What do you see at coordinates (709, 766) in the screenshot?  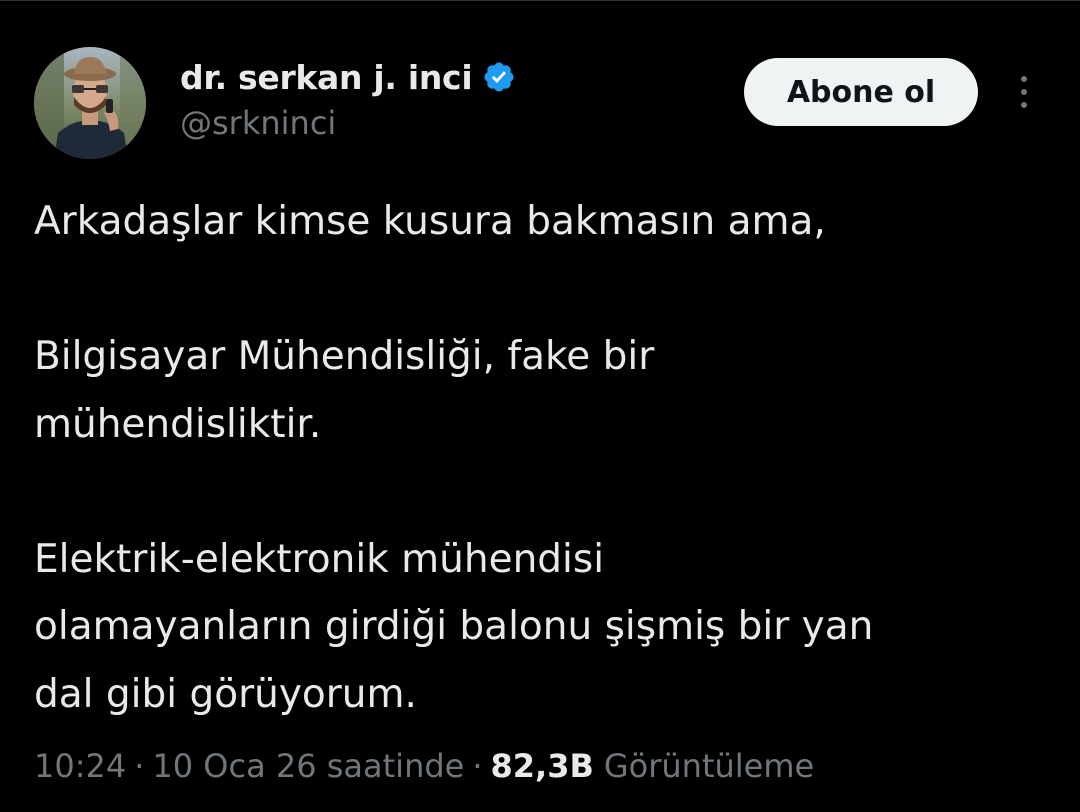 I see `views-label: Görüntüleme` at bounding box center [709, 766].